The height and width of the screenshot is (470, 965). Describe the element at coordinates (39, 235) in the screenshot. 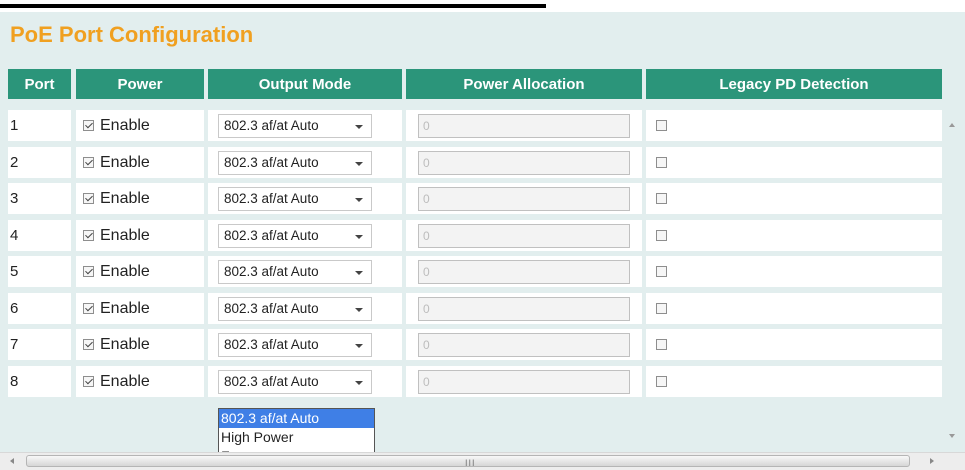

I see `port-number: 4` at that location.